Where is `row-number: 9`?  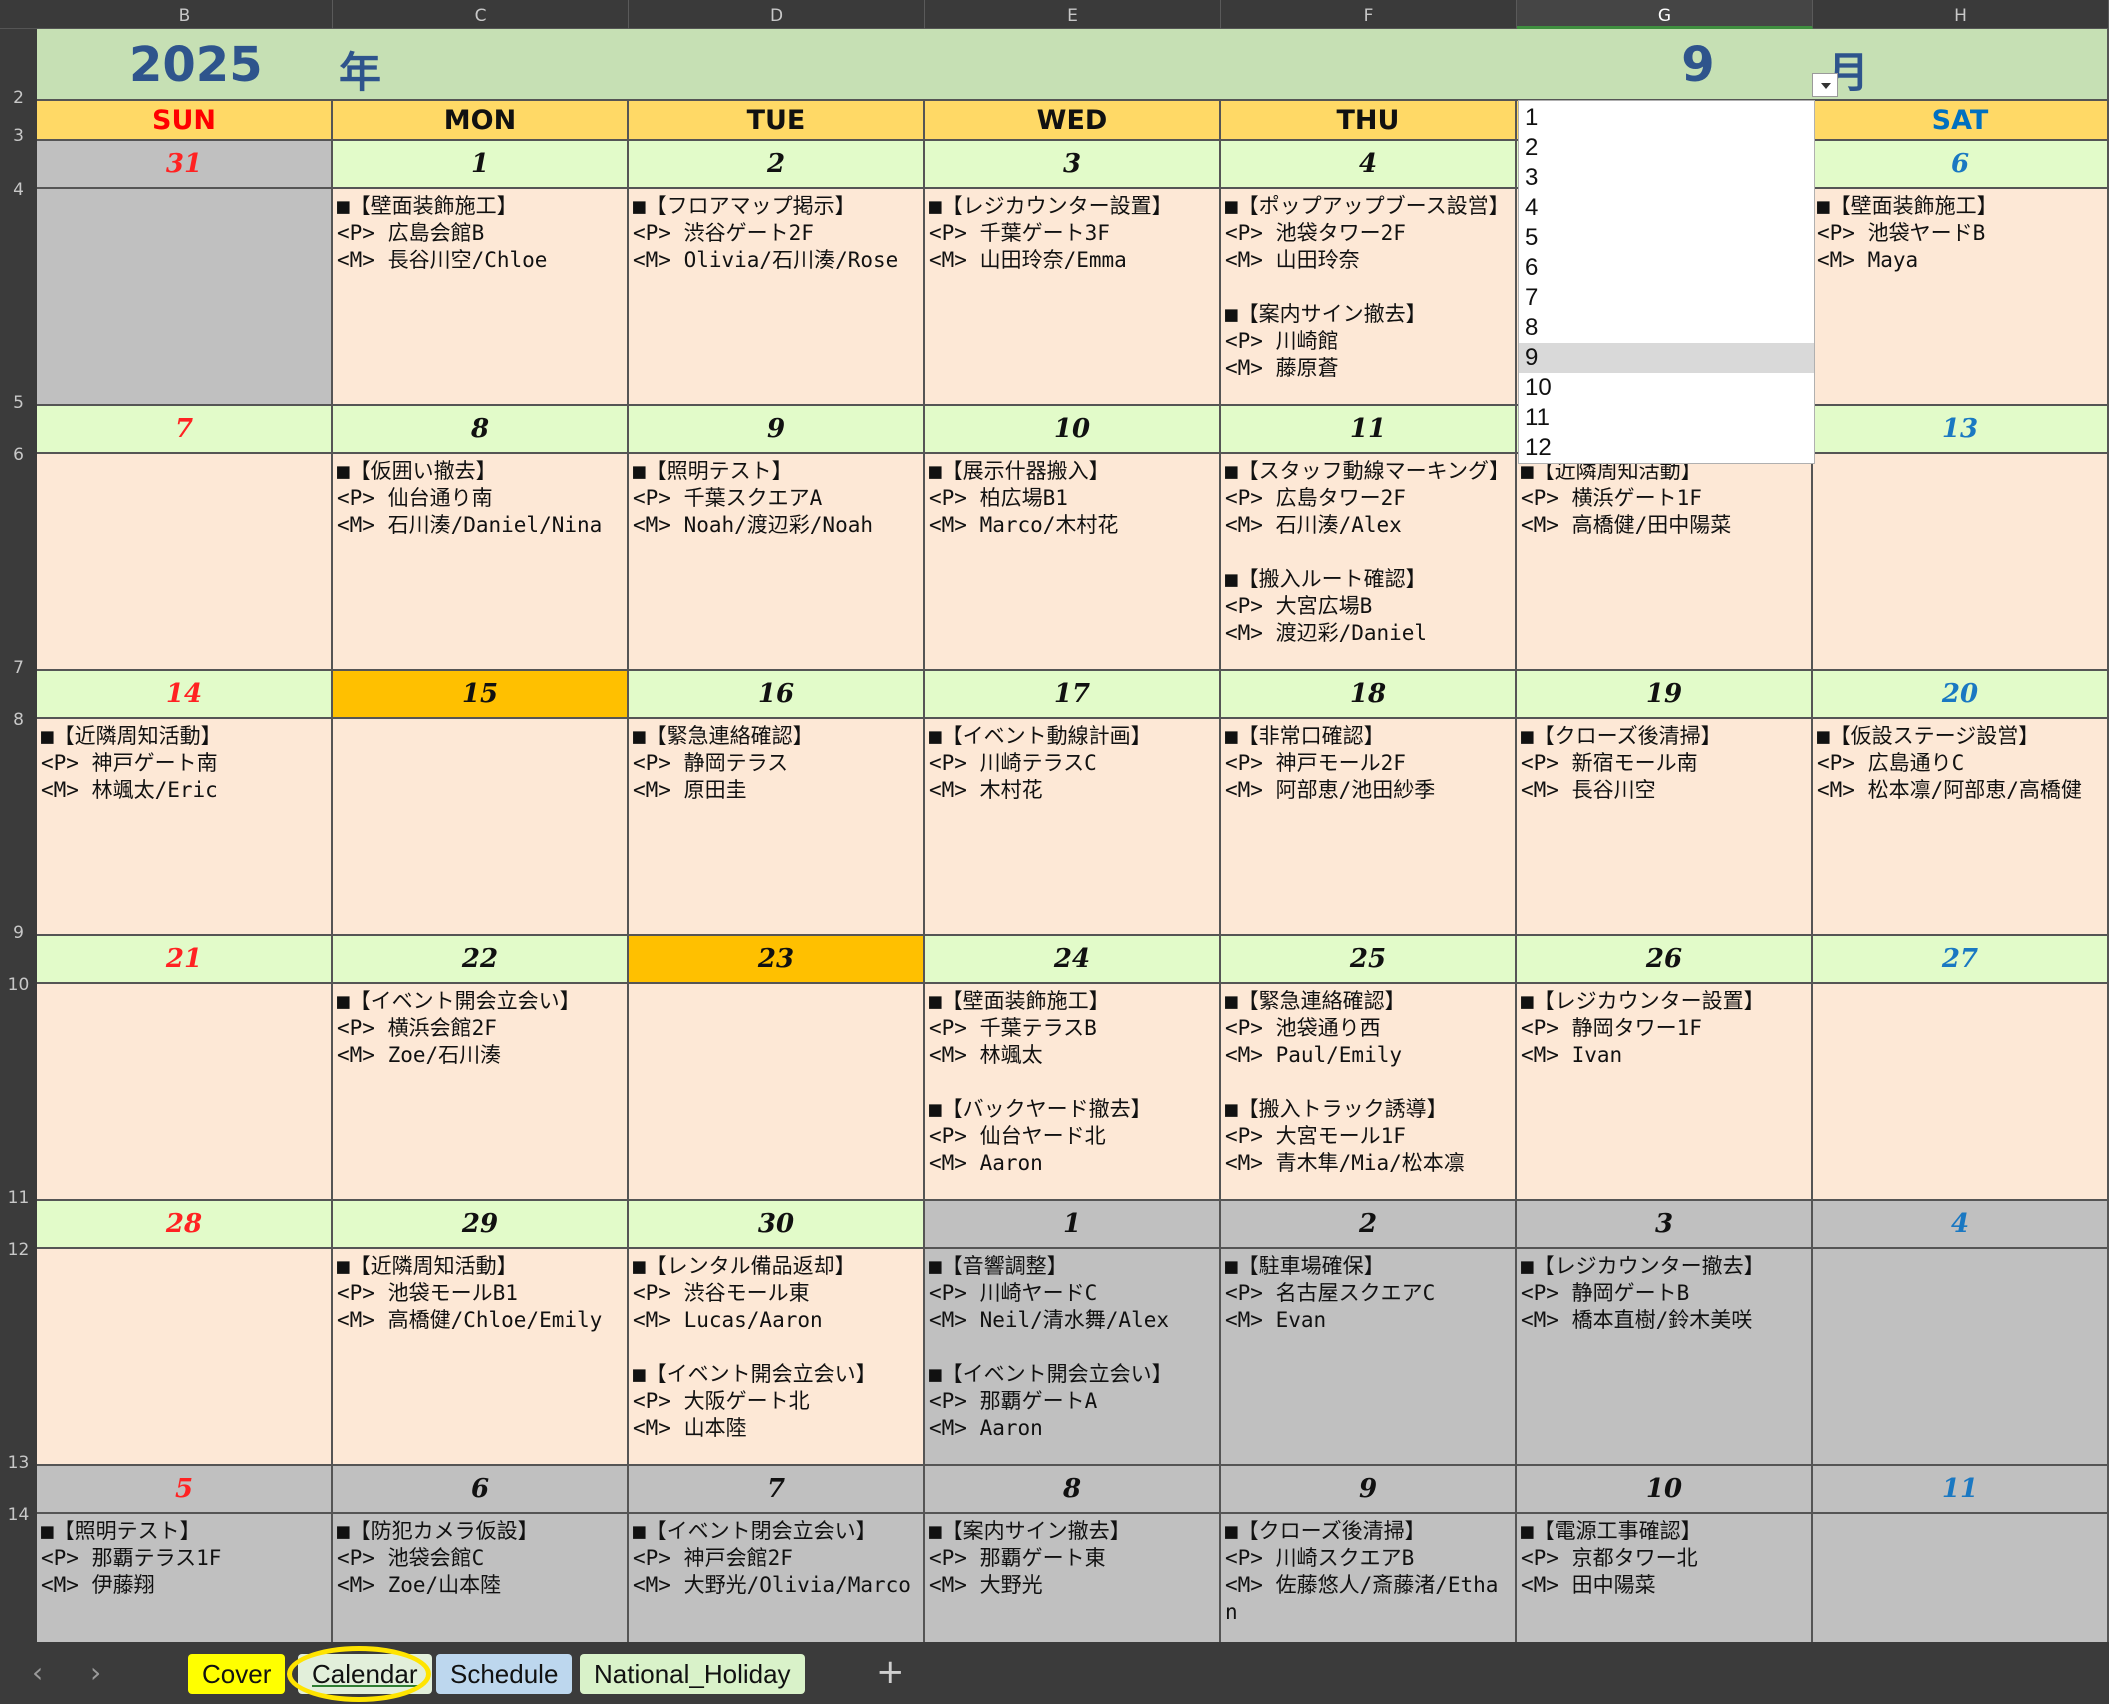 row-number: 9 is located at coordinates (18, 933).